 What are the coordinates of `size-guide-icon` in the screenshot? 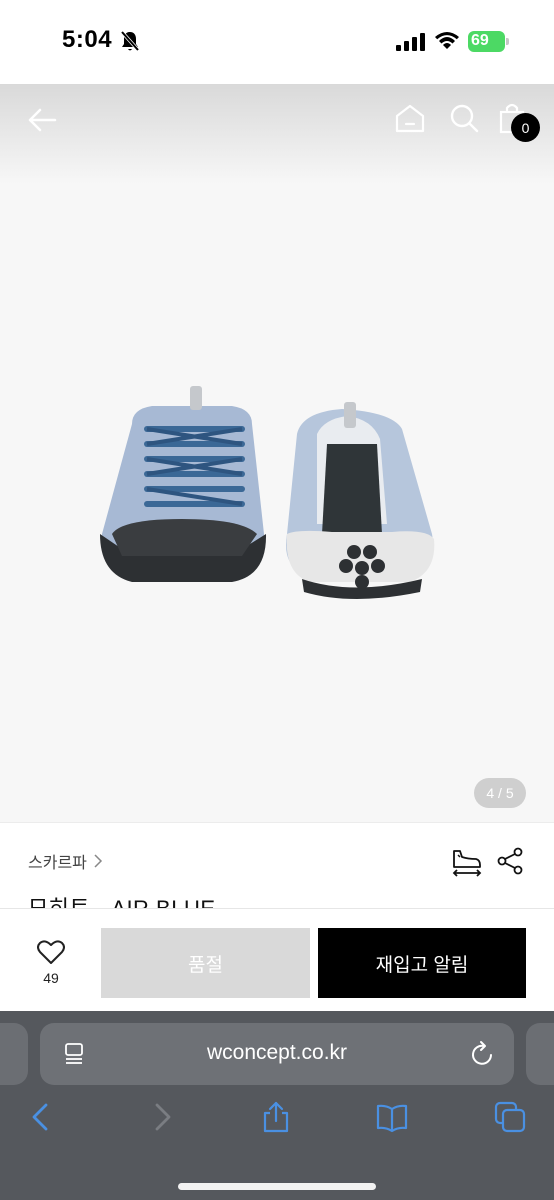 It's located at (466, 862).